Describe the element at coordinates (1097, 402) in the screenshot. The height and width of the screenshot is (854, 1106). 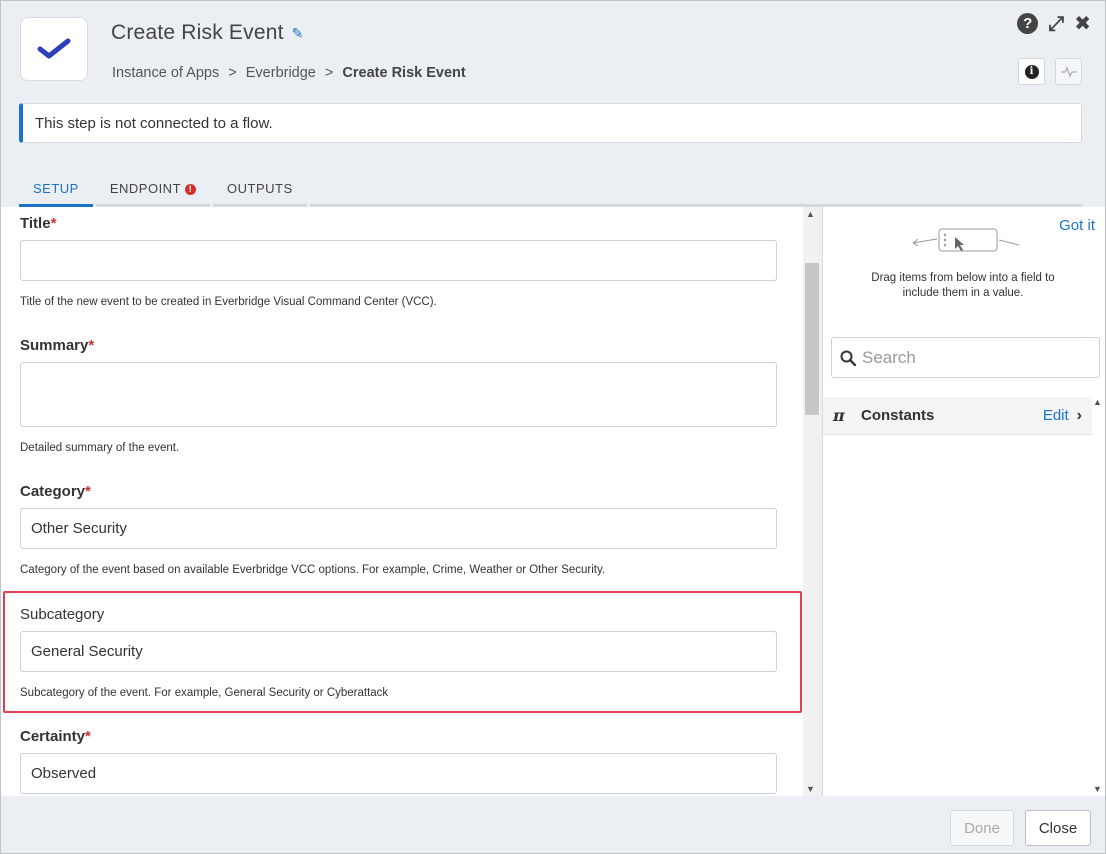
I see `panel-scroll-up-icon: ▲` at that location.